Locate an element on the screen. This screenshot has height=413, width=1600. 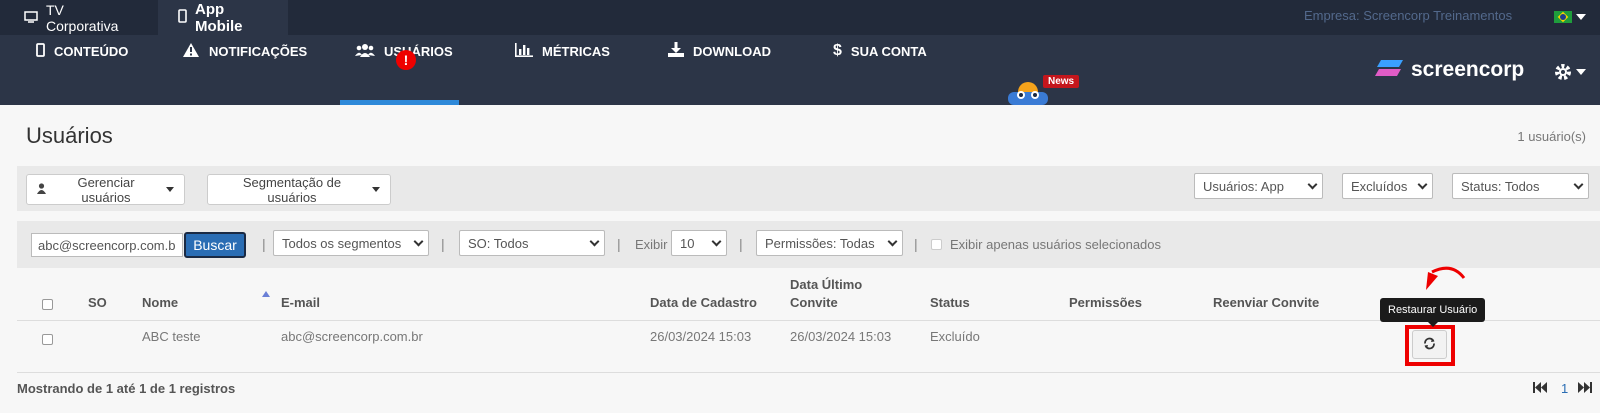
nav-item-sua-conta: $ SUA CONTA is located at coordinates (880, 51).